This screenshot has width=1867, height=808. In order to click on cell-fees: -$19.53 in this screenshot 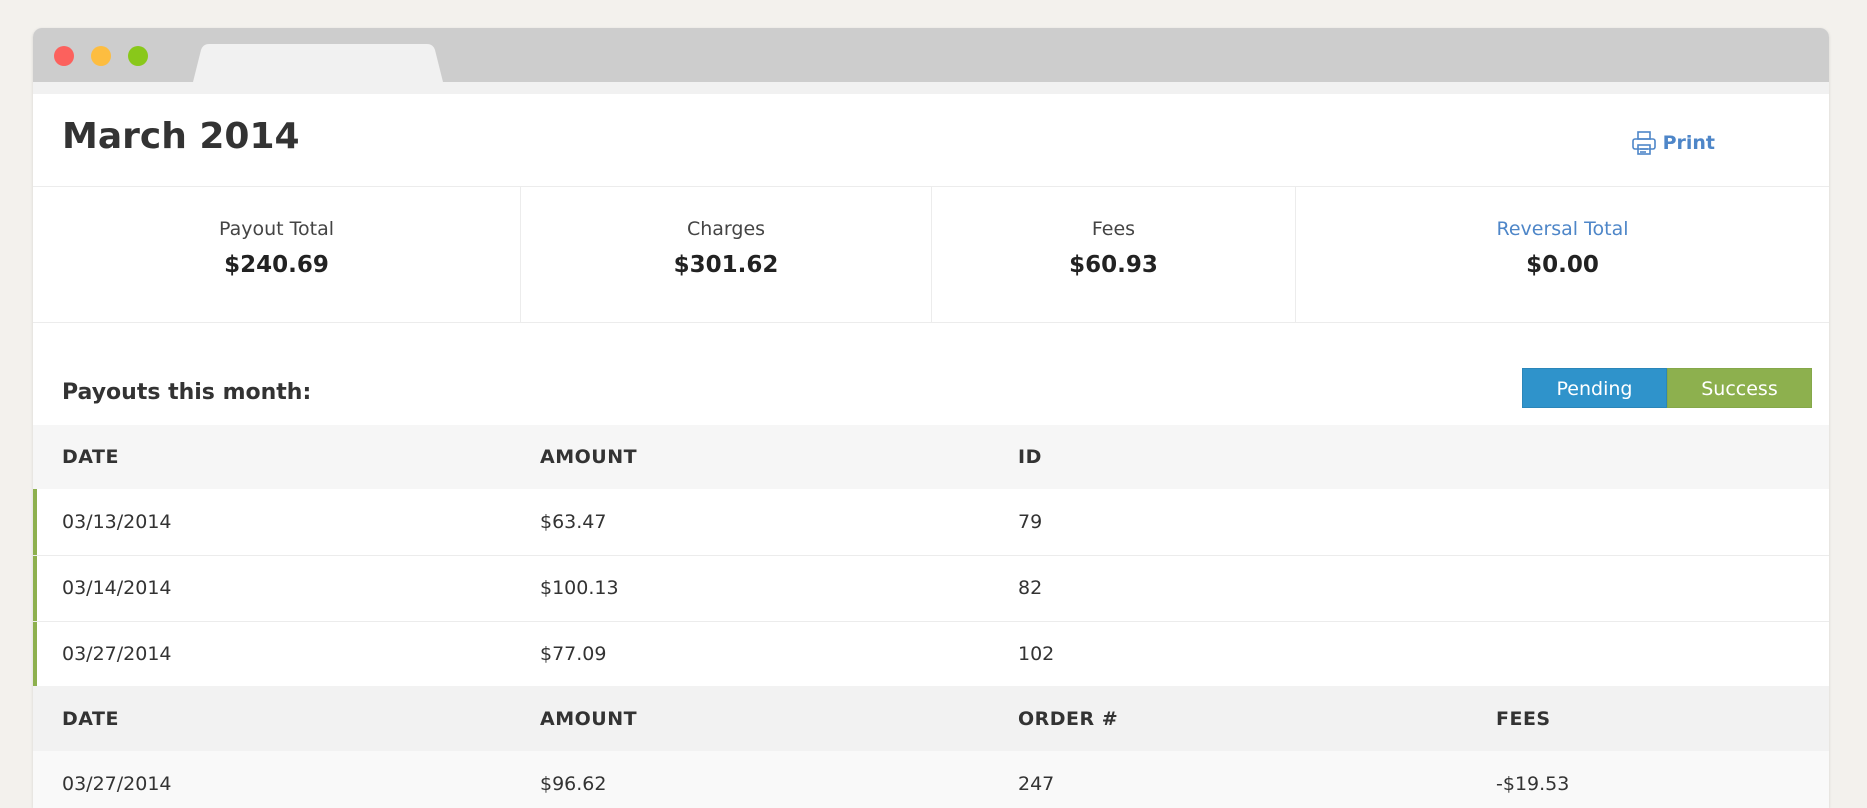, I will do `click(1533, 783)`.